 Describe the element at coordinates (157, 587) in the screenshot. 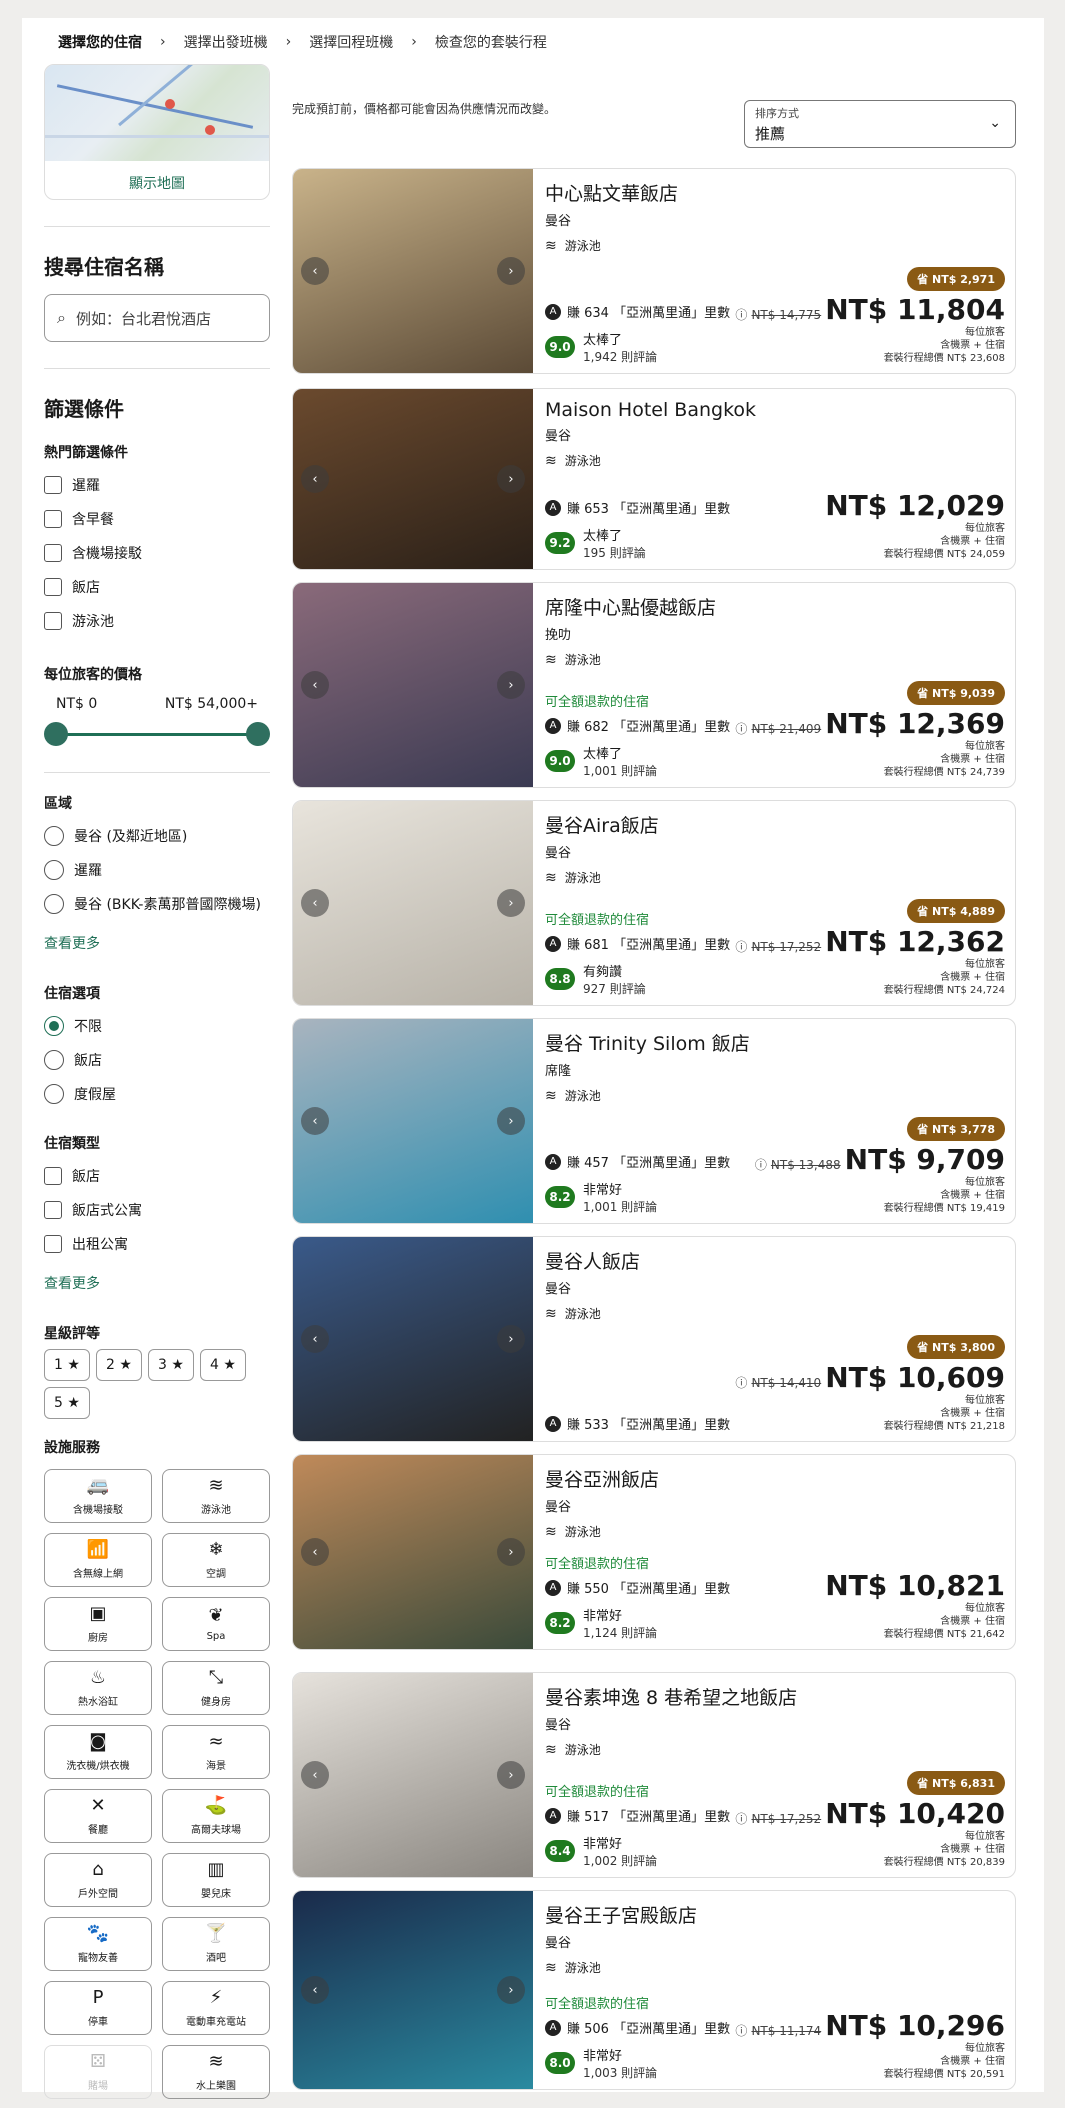

I see `popular-filter-checkbox: 飯店` at that location.